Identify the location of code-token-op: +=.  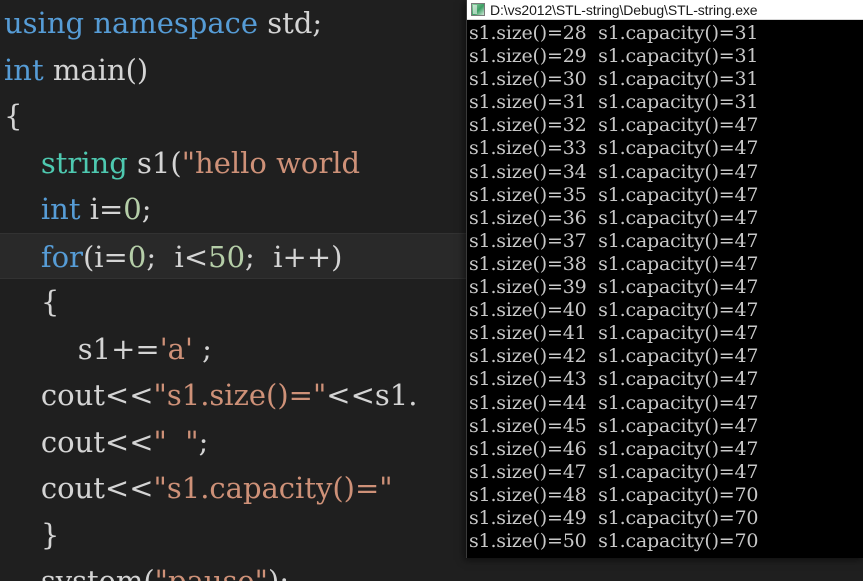
(135, 348).